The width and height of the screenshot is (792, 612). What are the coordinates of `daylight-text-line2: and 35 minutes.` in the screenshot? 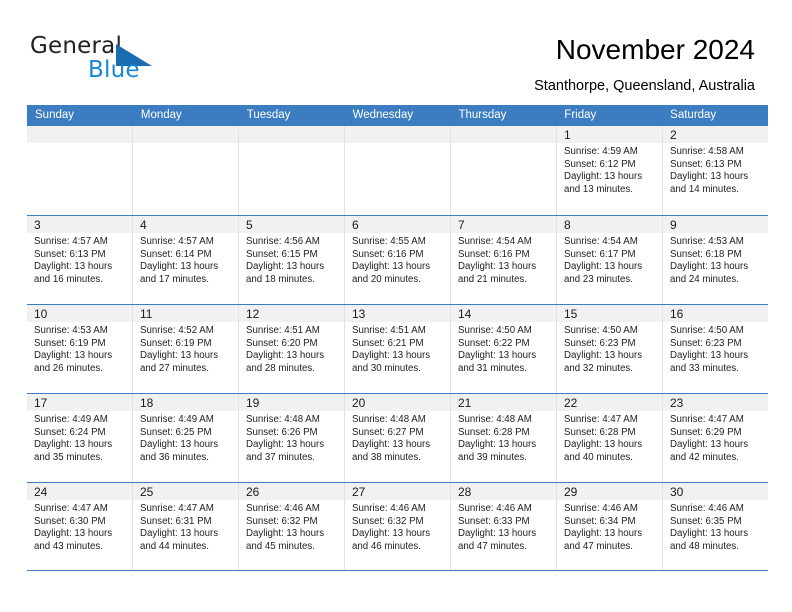 It's located at (68, 457).